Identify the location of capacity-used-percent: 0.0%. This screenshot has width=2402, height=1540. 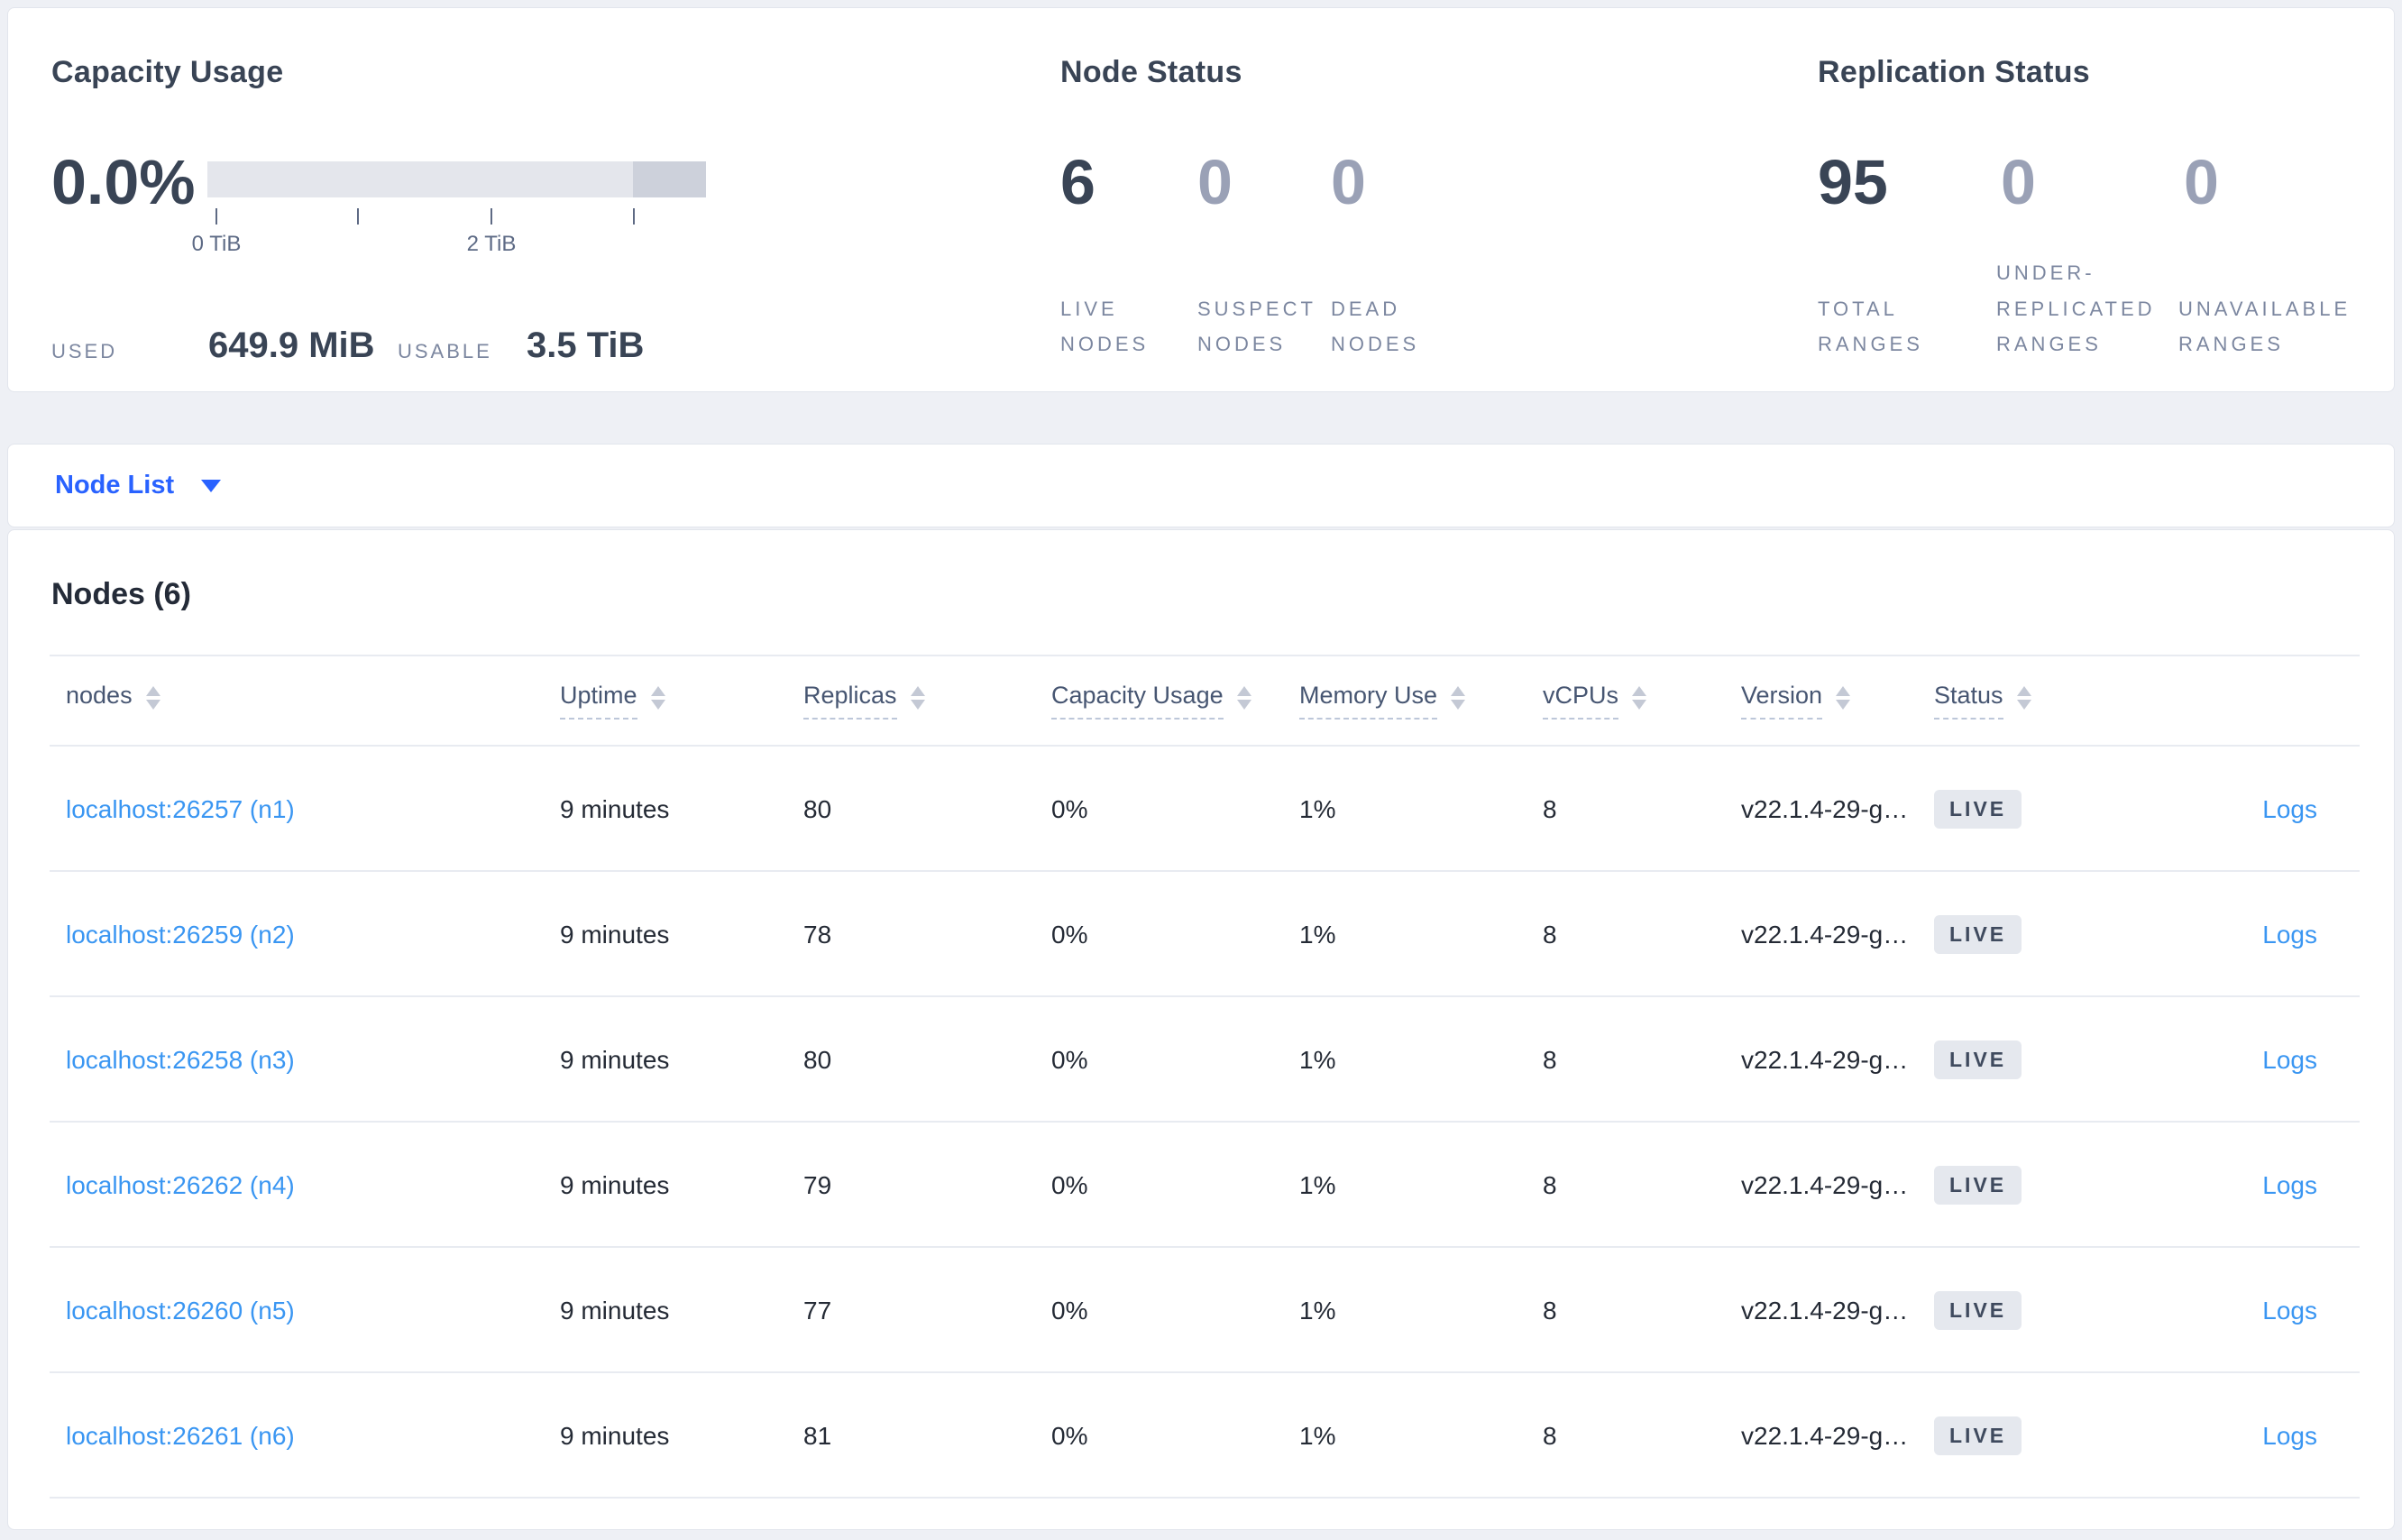
(123, 182).